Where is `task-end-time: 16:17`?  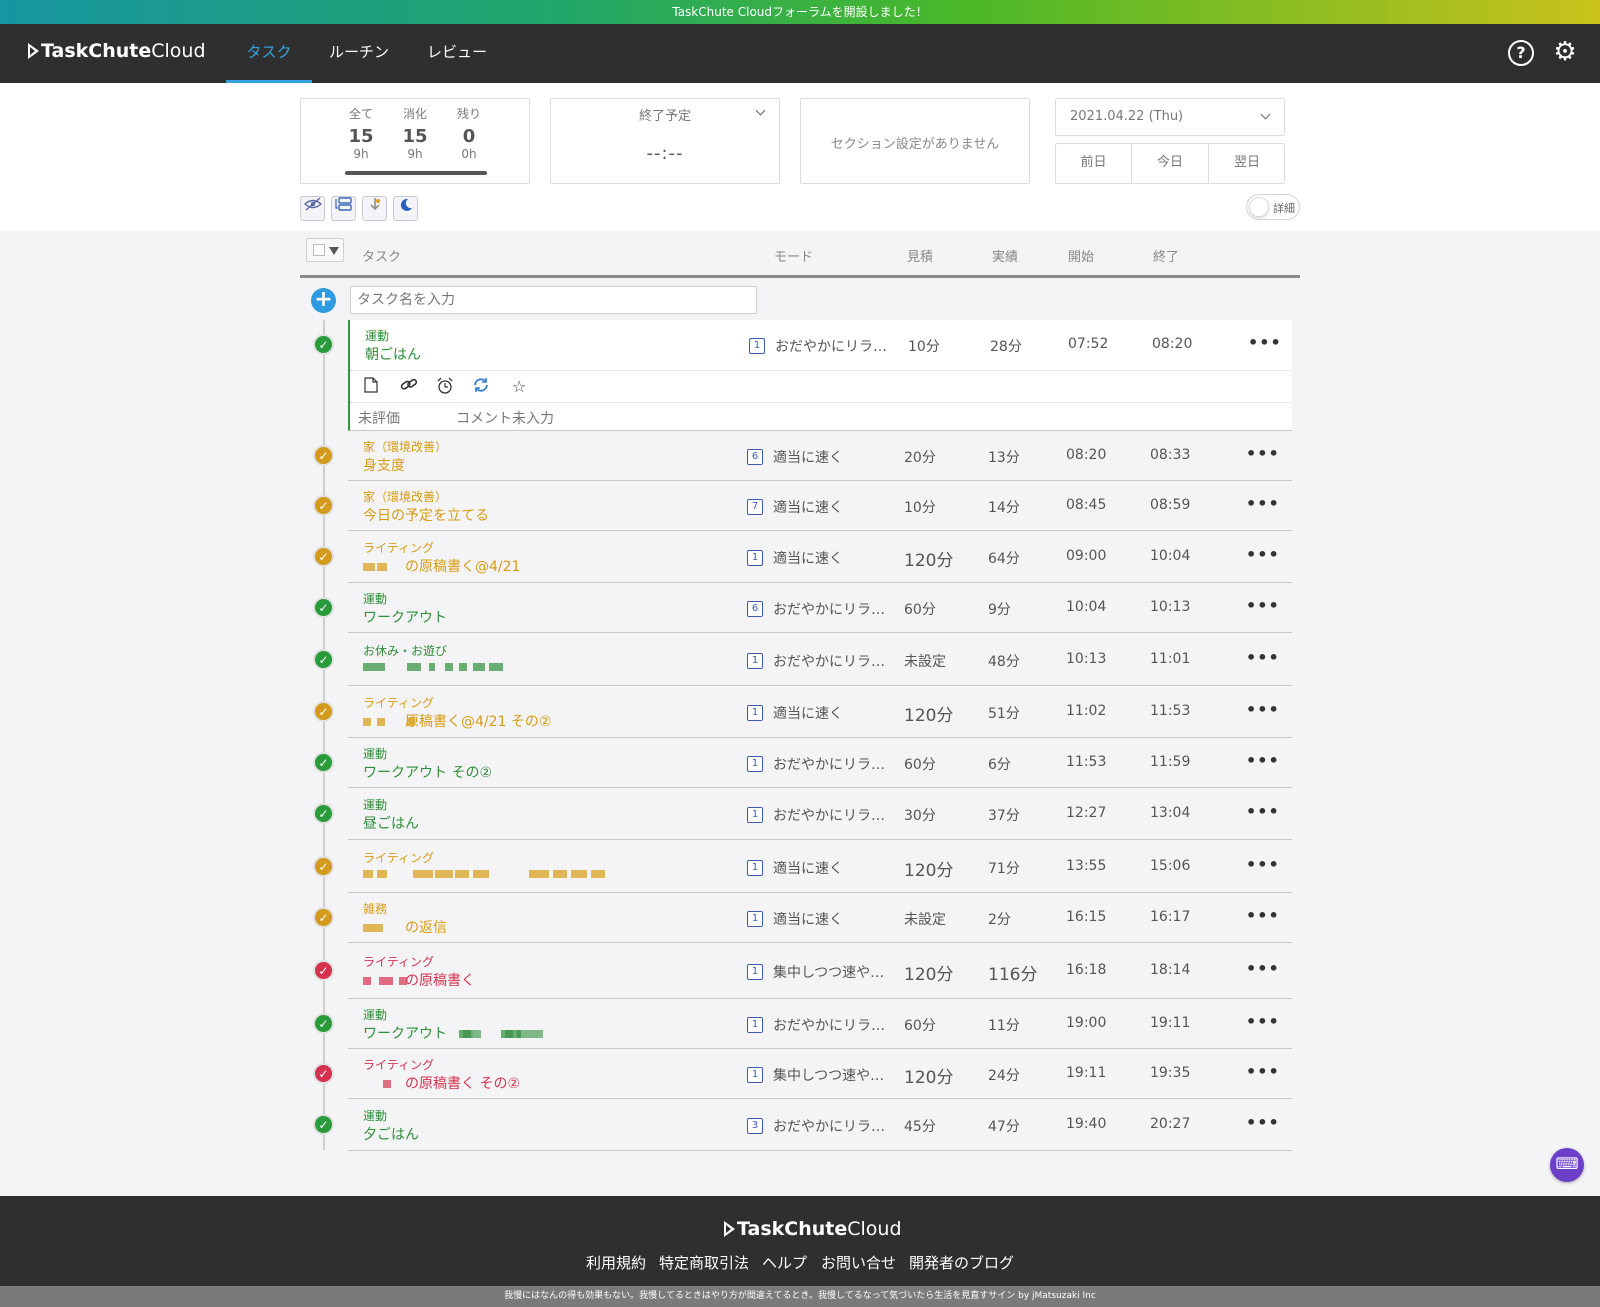 task-end-time: 16:17 is located at coordinates (1170, 917).